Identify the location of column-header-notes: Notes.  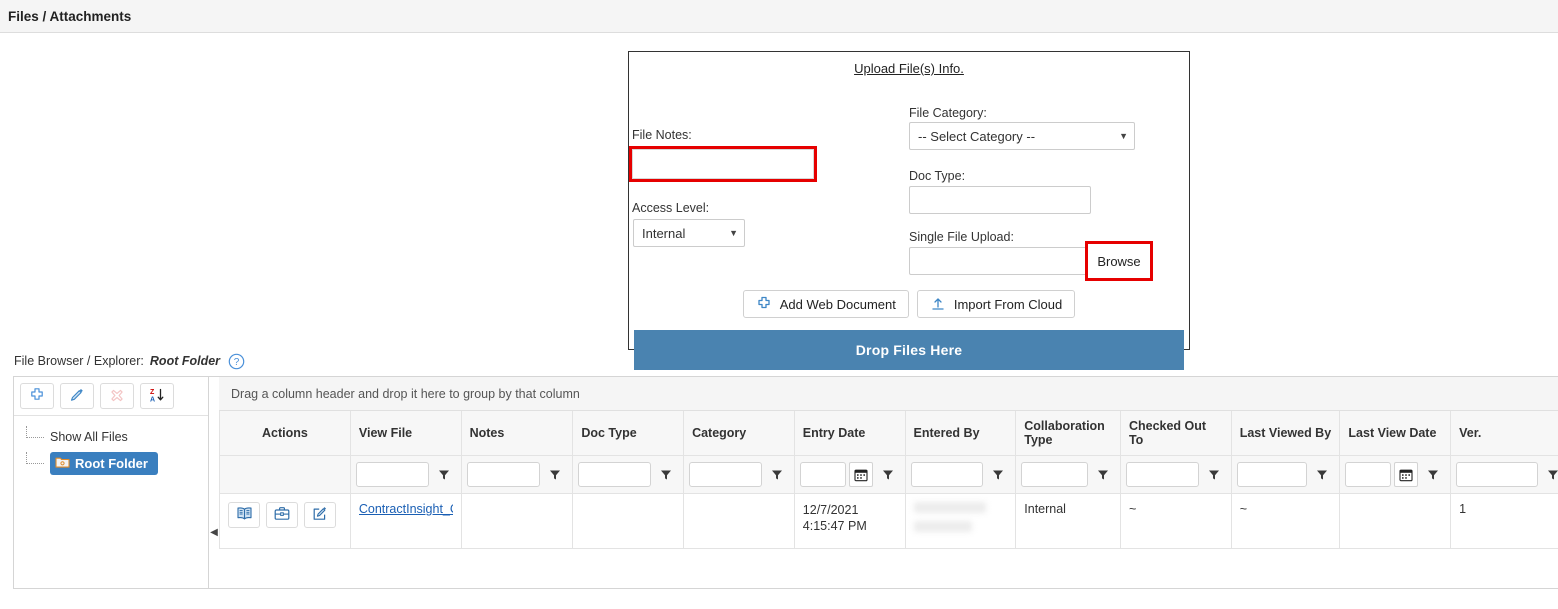
(517, 433).